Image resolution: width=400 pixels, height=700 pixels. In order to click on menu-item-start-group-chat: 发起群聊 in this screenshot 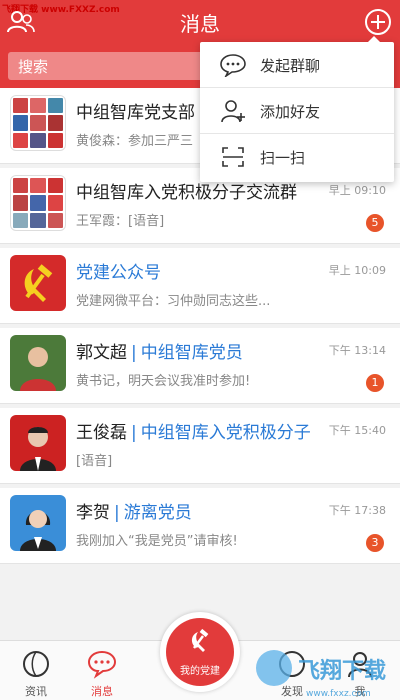, I will do `click(297, 65)`.